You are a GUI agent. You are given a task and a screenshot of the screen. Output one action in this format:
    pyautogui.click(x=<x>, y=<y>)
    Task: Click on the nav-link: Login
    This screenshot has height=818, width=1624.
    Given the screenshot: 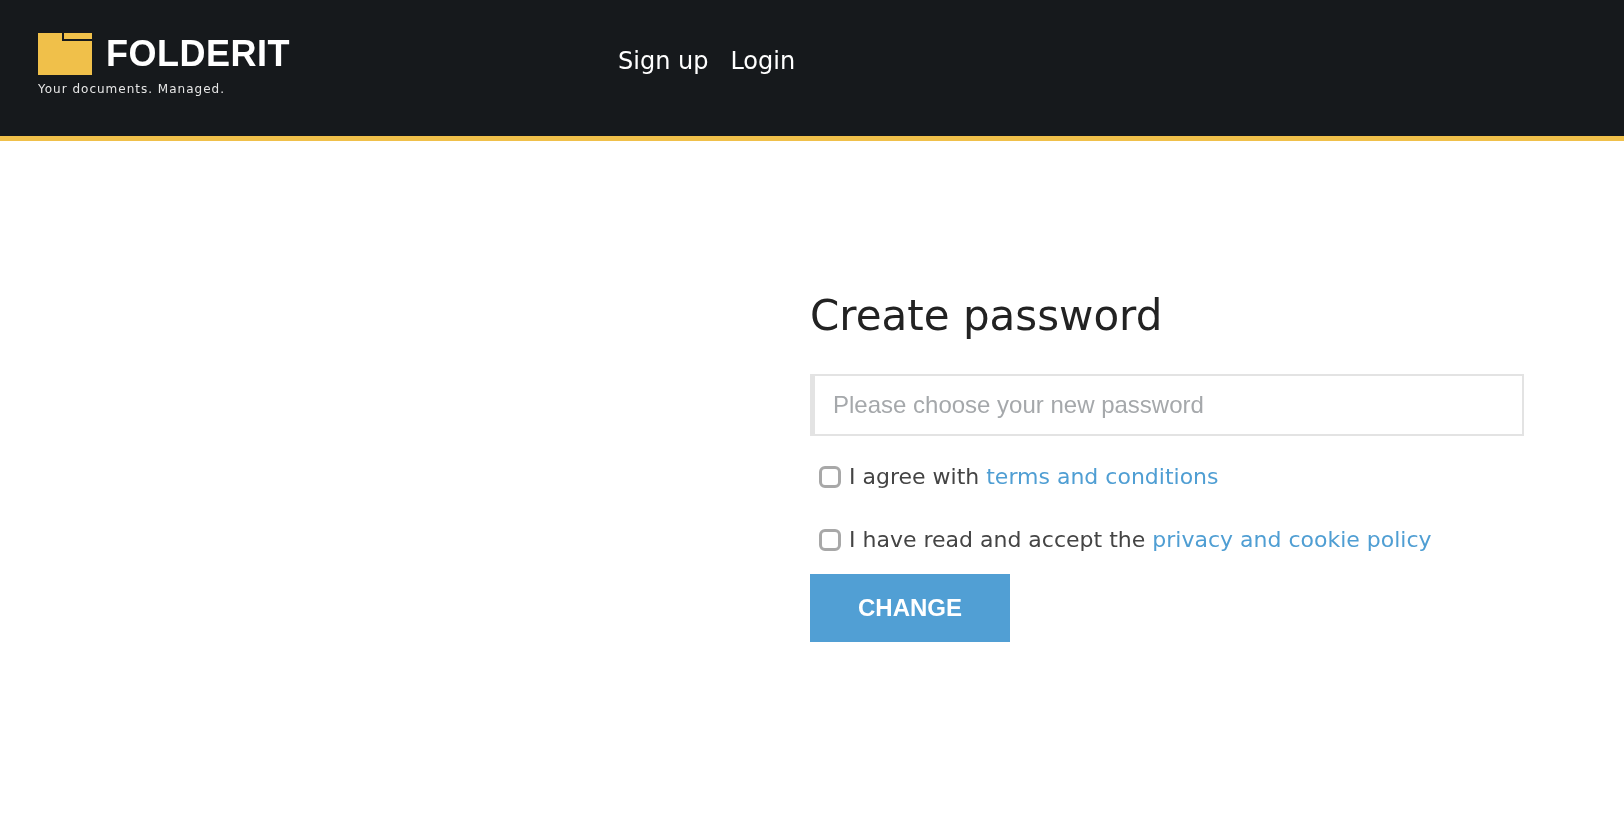 What is the action you would take?
    pyautogui.click(x=763, y=61)
    